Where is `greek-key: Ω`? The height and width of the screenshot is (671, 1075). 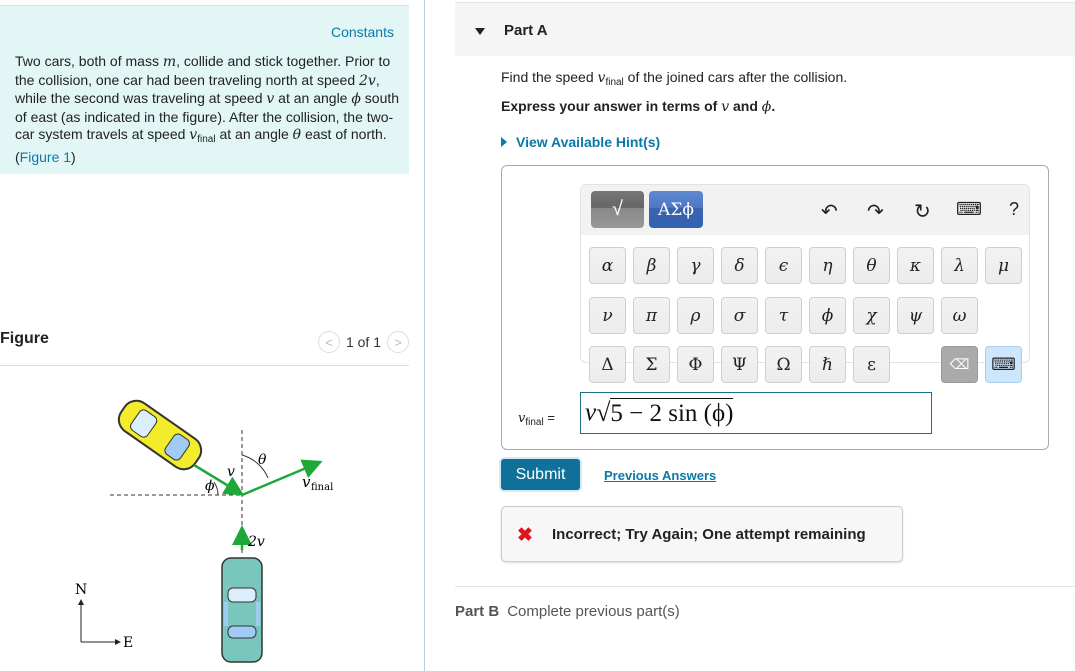
greek-key: Ω is located at coordinates (783, 364).